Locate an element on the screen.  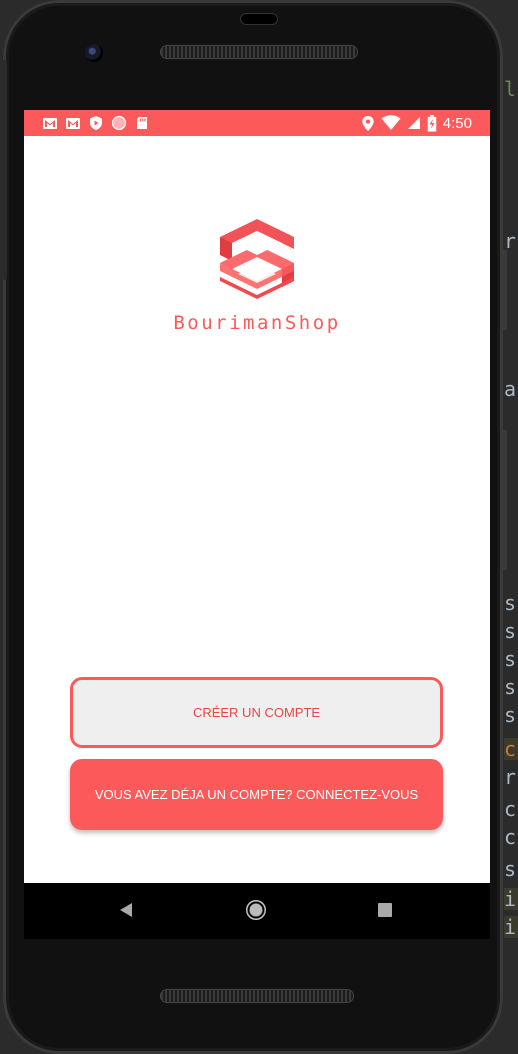
bottom-speaker-grille is located at coordinates (257, 996).